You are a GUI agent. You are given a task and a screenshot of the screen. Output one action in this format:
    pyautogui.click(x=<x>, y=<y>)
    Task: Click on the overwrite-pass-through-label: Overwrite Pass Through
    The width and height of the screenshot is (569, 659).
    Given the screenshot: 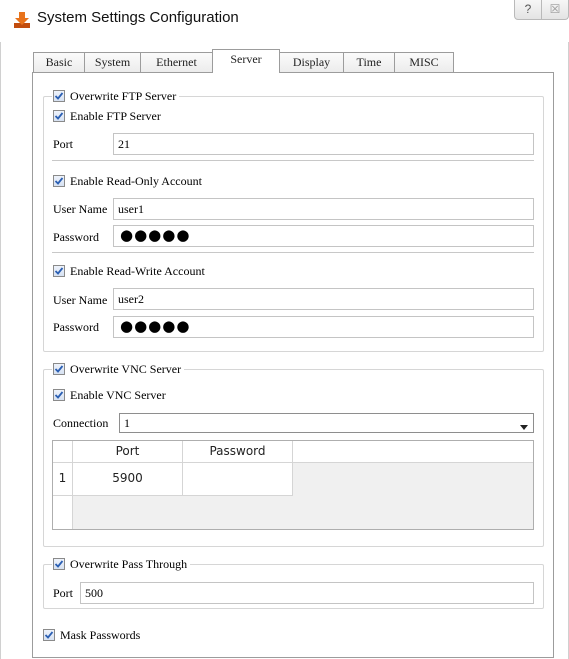 What is the action you would take?
    pyautogui.click(x=129, y=563)
    